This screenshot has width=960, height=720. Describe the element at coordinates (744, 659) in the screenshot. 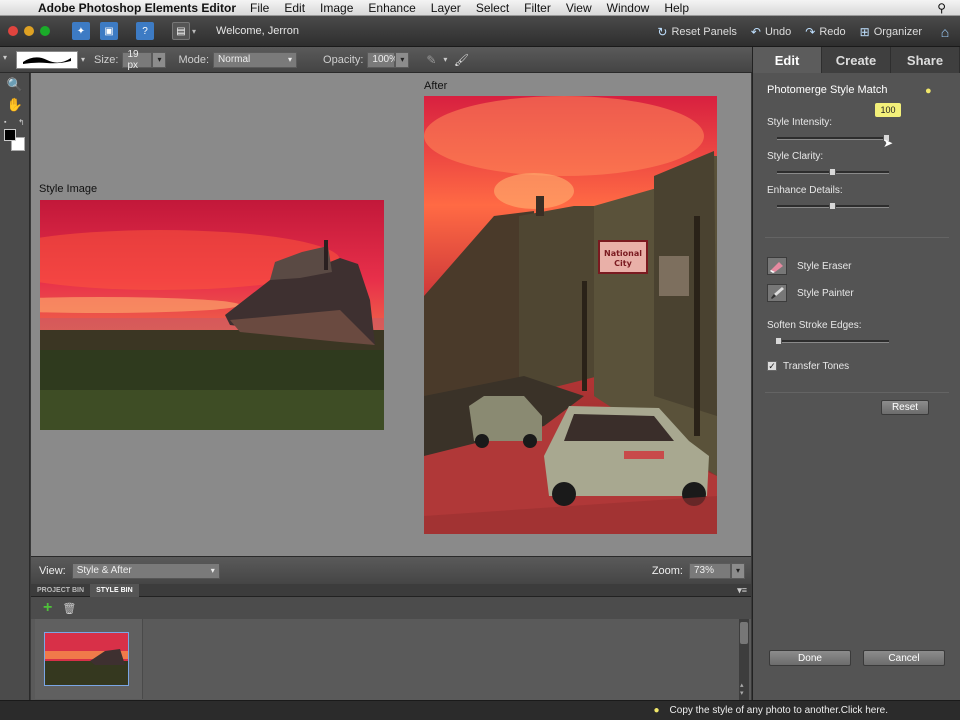

I see `bin-scrollbar: ▴ ▾` at that location.